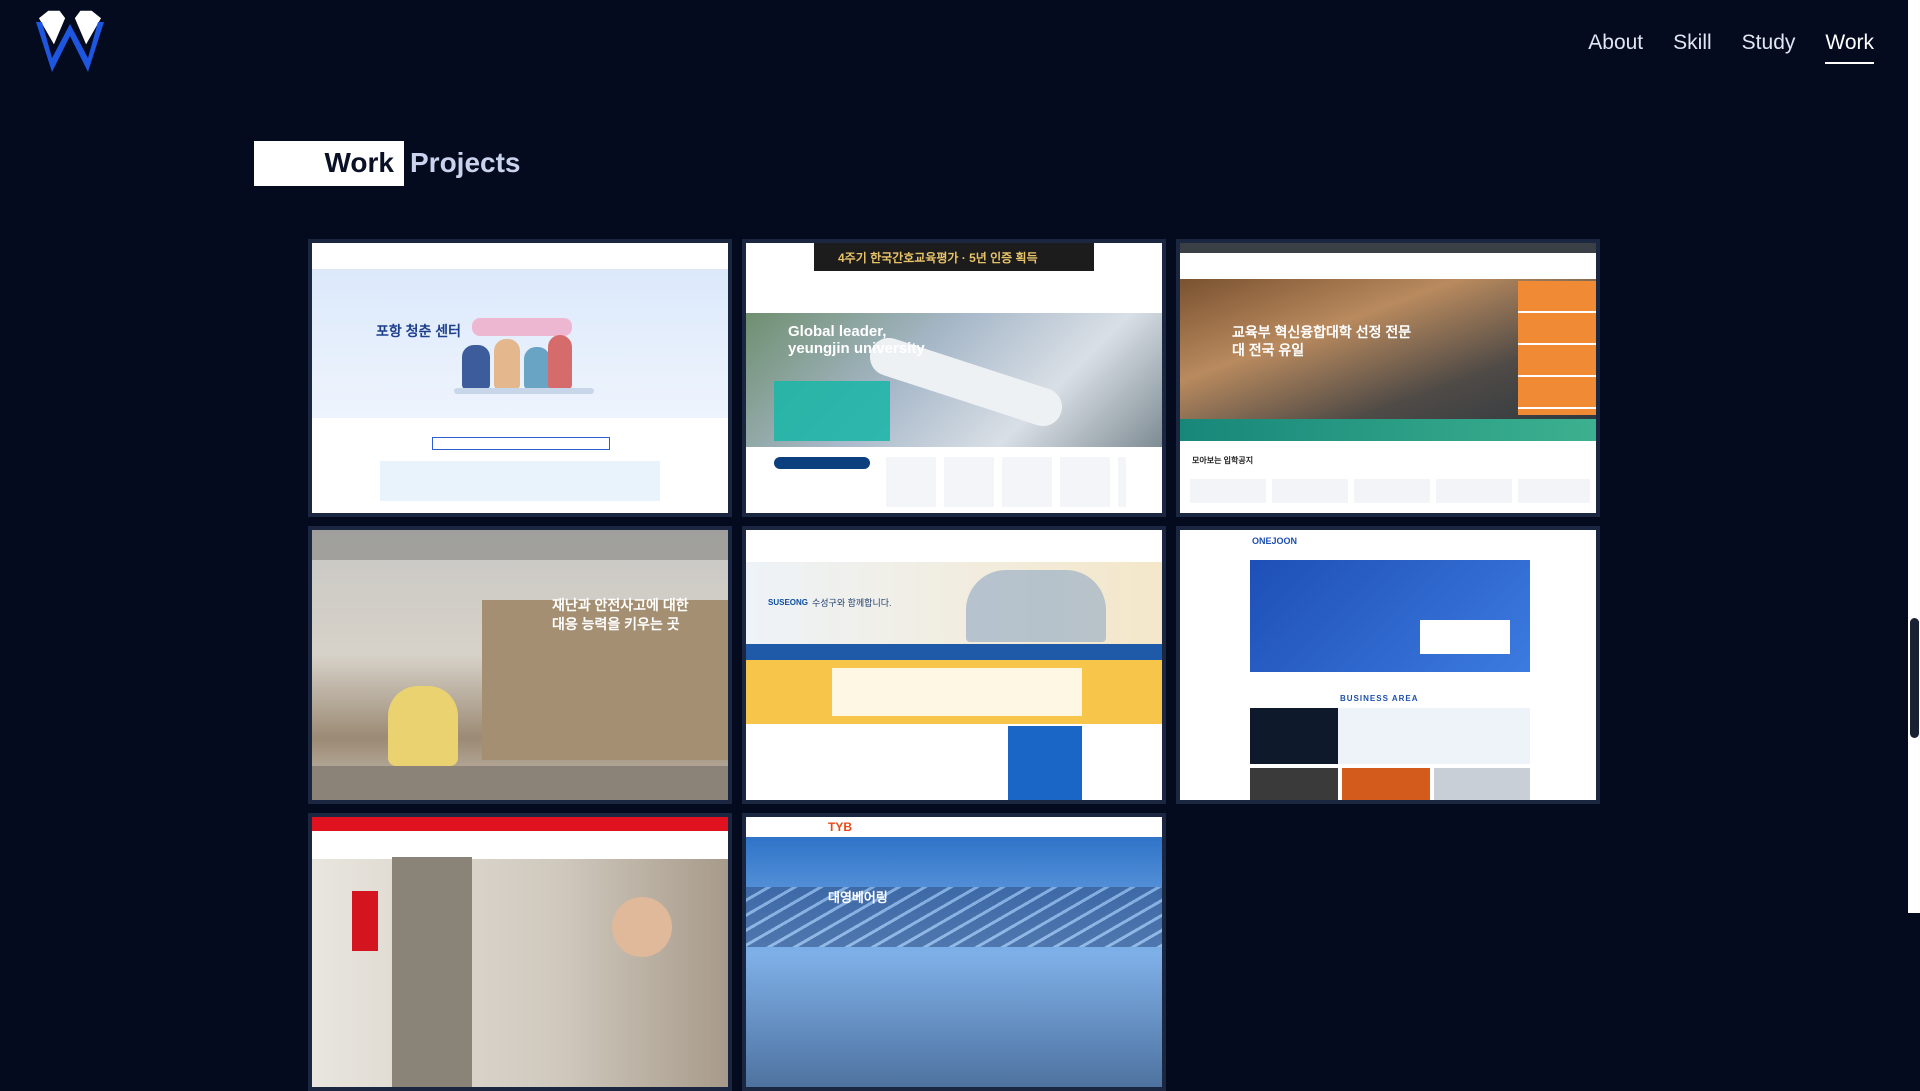 The height and width of the screenshot is (1091, 1920). I want to click on title-highlight: Work, so click(329, 163).